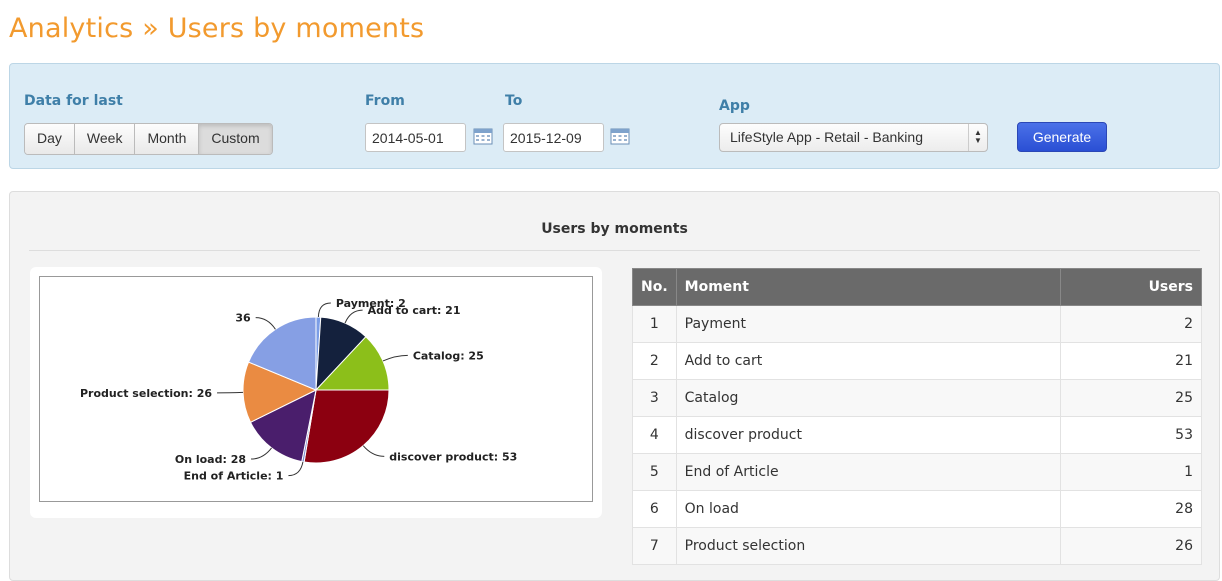 This screenshot has width=1222, height=581. What do you see at coordinates (243, 318) in the screenshot?
I see `pie-data-label: 36` at bounding box center [243, 318].